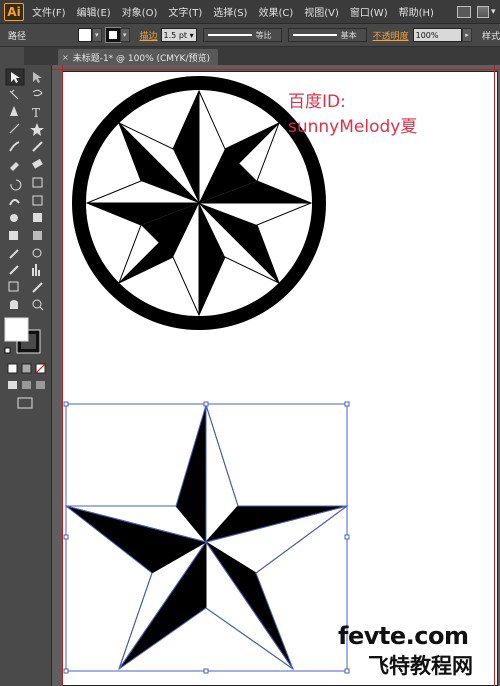 The image size is (500, 686). What do you see at coordinates (37, 182) in the screenshot?
I see `scale-tool-icon` at bounding box center [37, 182].